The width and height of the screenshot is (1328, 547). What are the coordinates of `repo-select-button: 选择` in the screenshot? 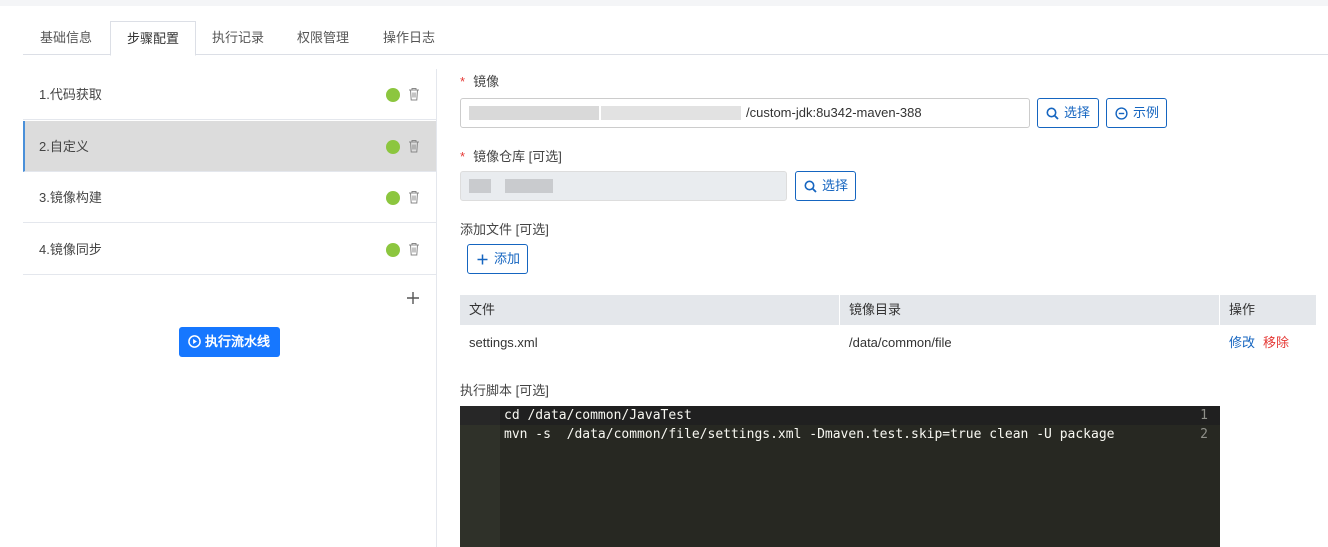 It's located at (825, 186).